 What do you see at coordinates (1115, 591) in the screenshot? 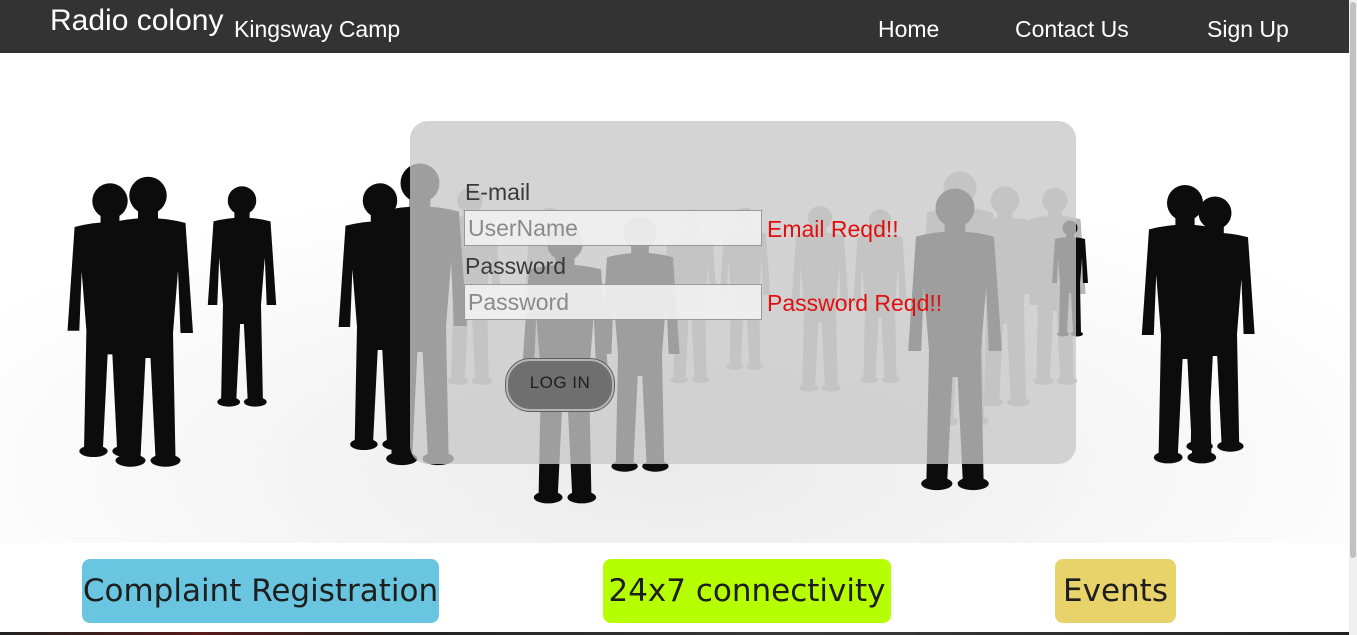
I see `events-tile: Events` at bounding box center [1115, 591].